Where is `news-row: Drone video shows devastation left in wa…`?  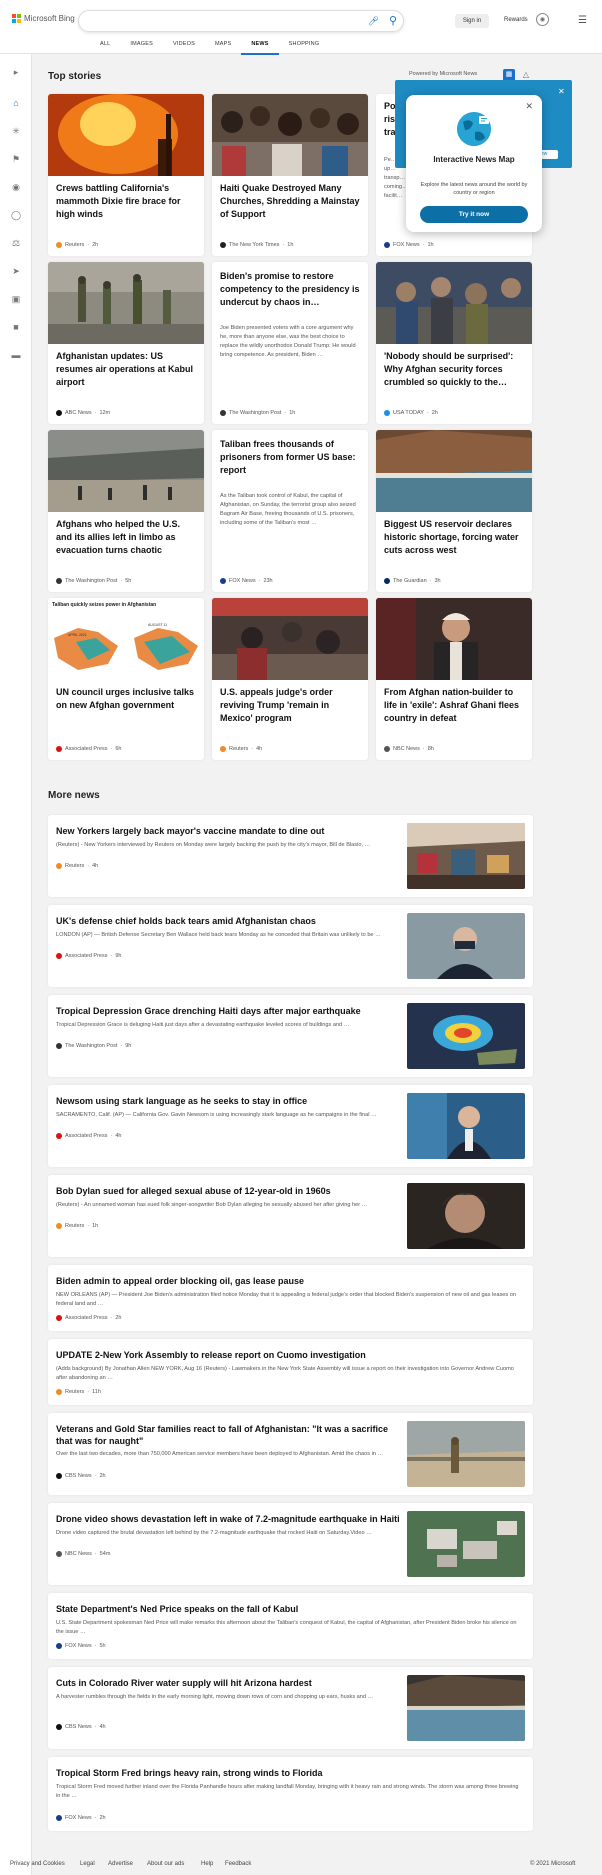 news-row: Drone video shows devastation left in wa… is located at coordinates (290, 1544).